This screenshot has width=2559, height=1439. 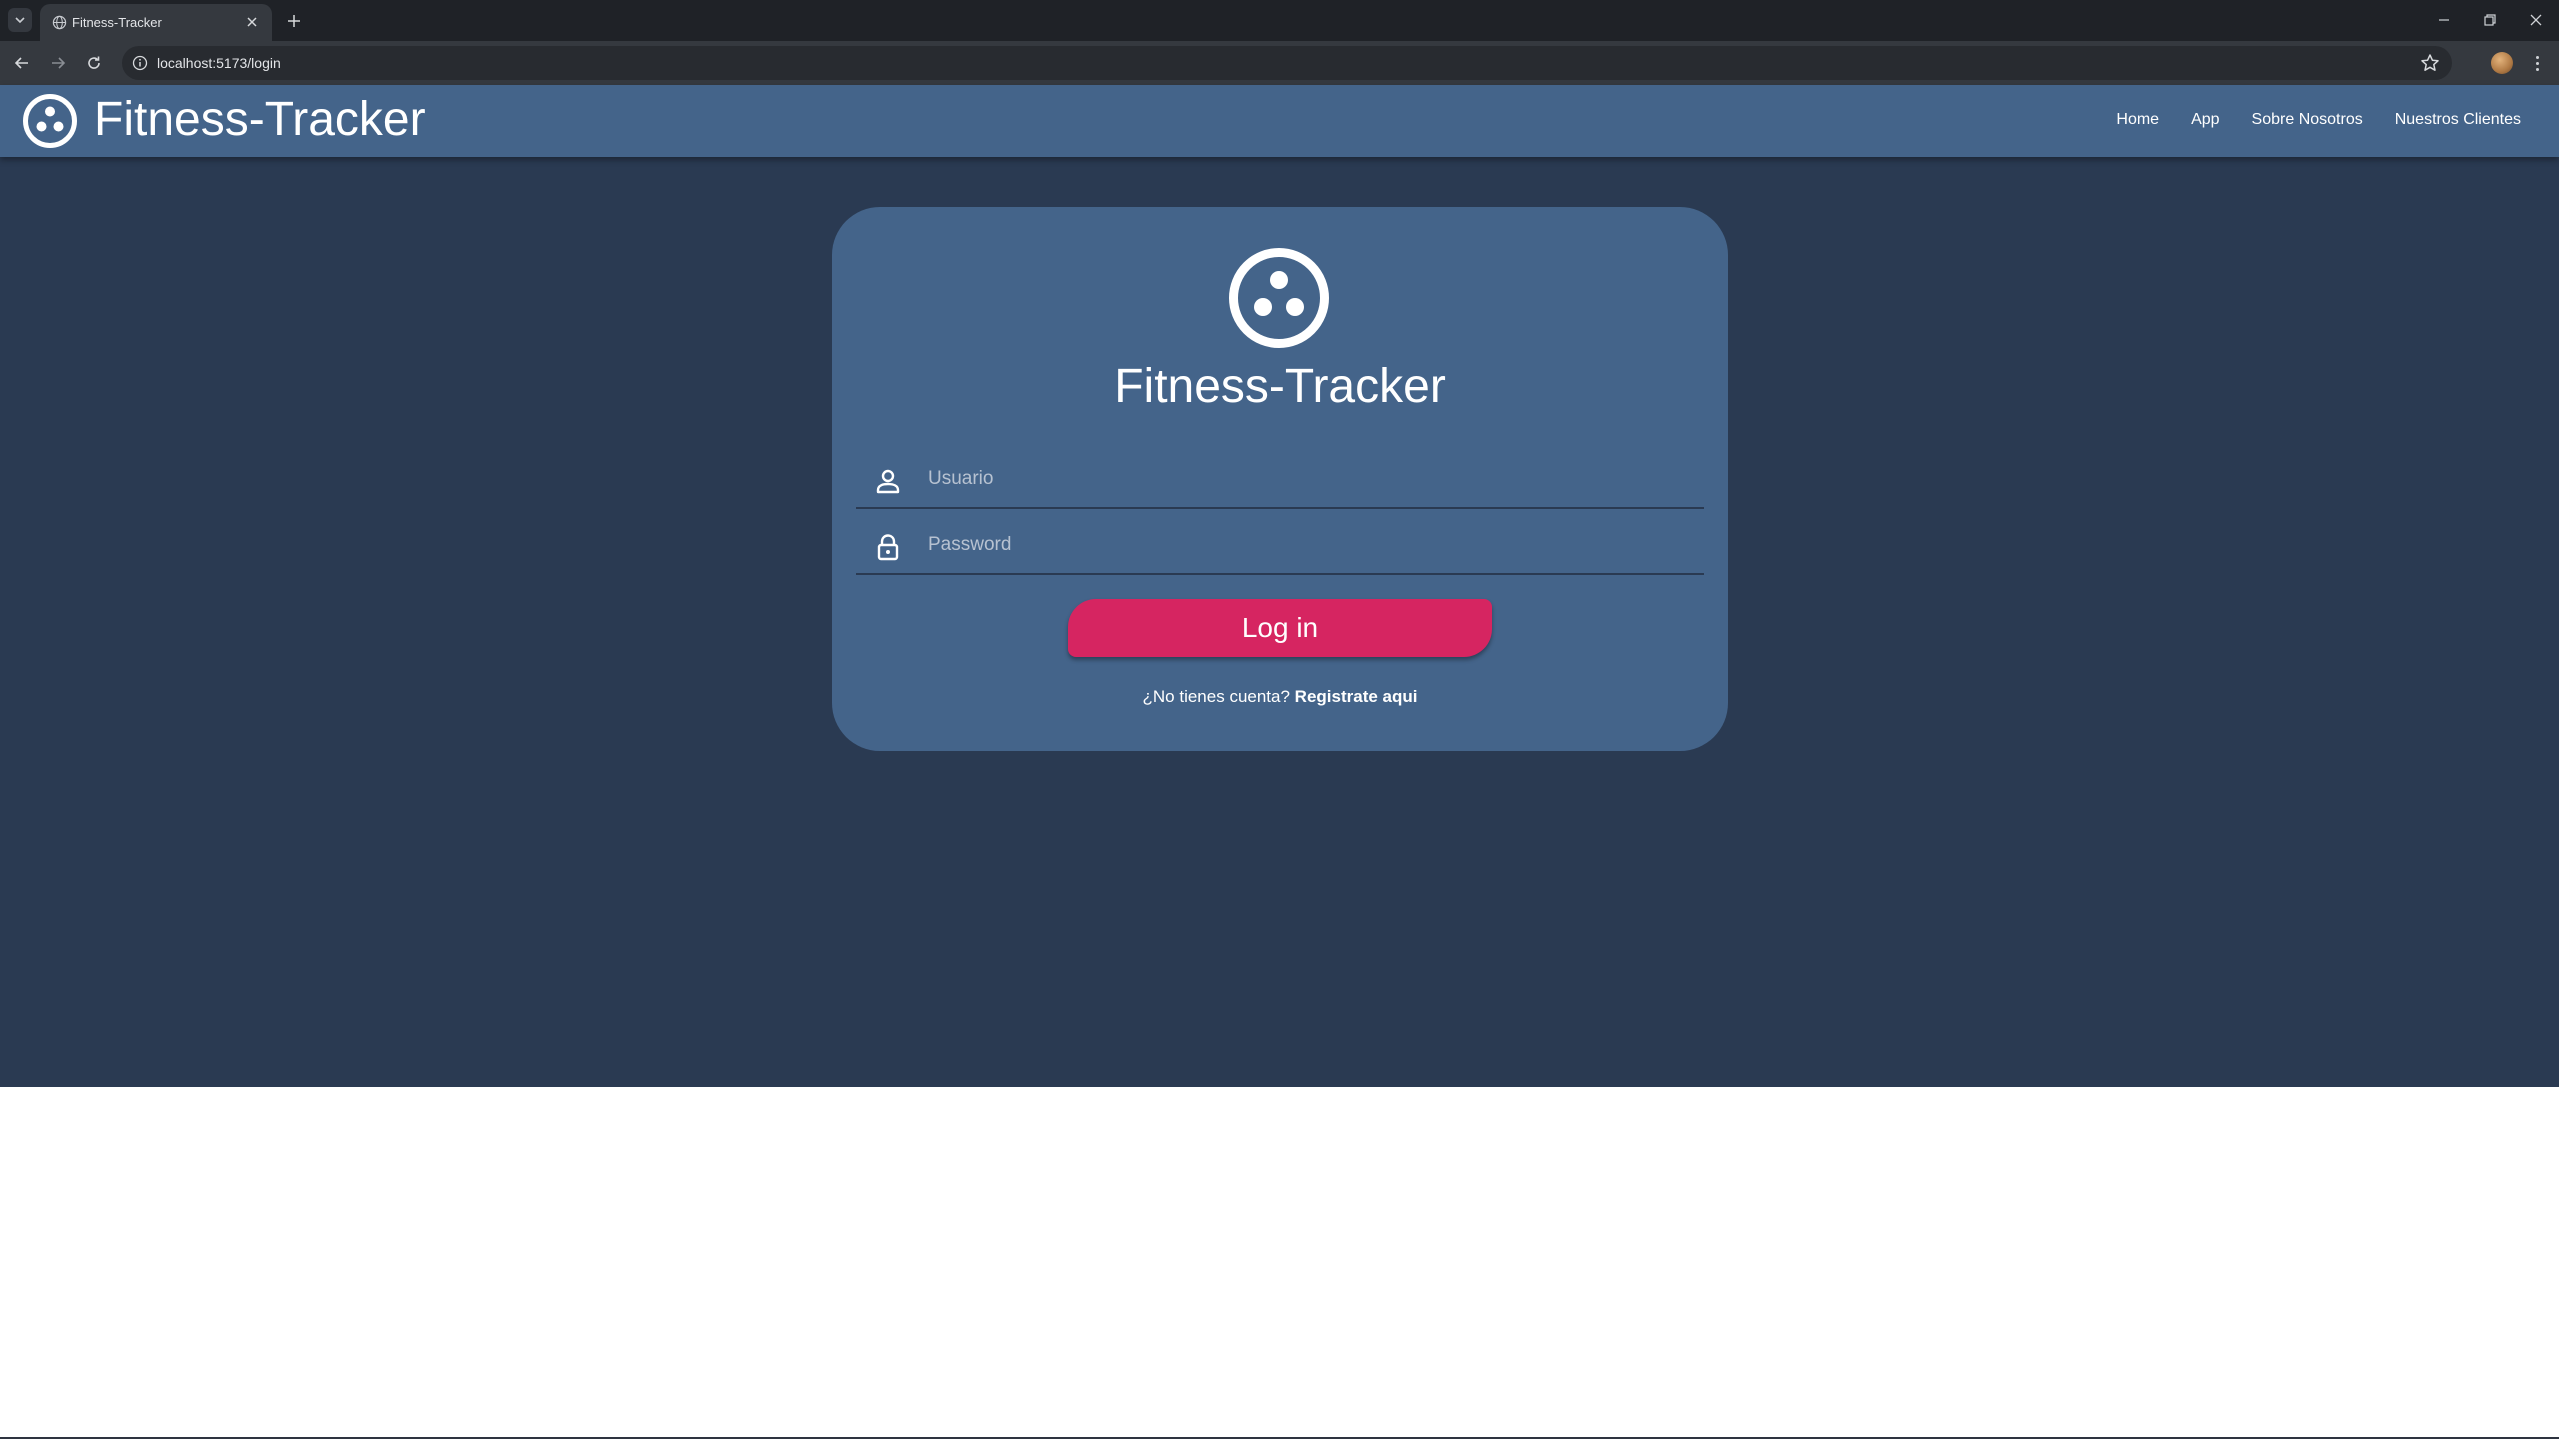 I want to click on browser-menu-button, so click(x=2537, y=63).